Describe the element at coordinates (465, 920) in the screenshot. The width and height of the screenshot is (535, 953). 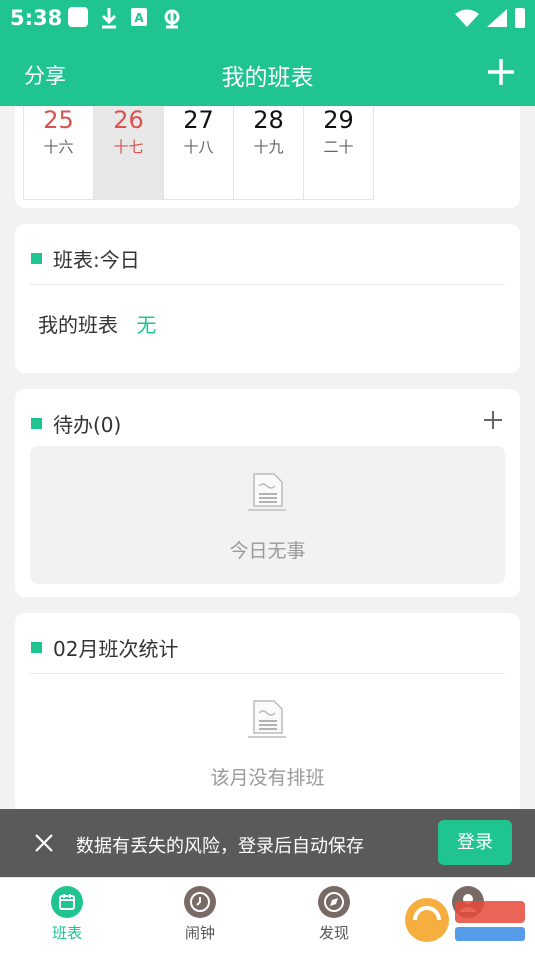
I see `site-watermark-logo` at that location.